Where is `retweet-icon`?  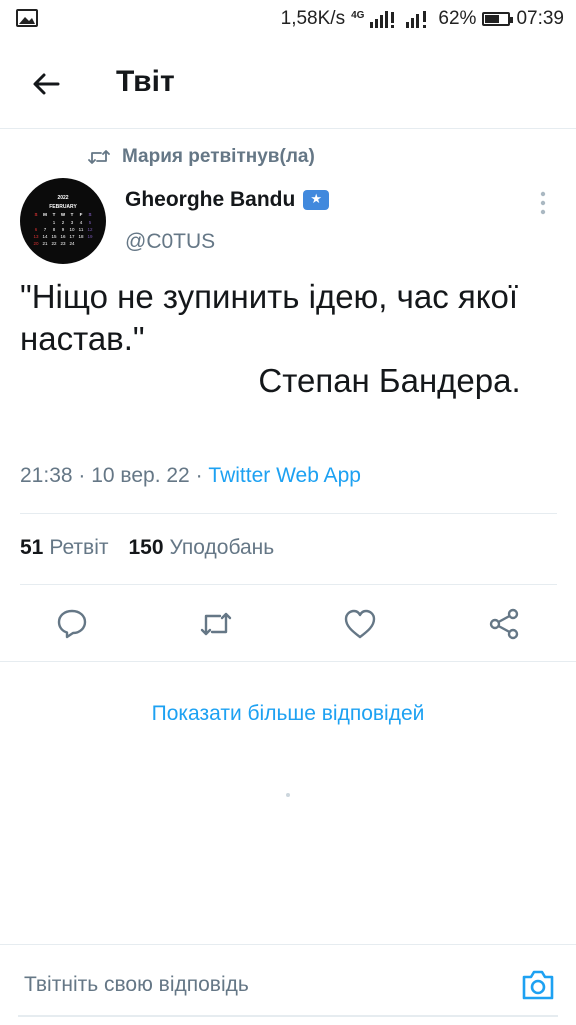 retweet-icon is located at coordinates (216, 624).